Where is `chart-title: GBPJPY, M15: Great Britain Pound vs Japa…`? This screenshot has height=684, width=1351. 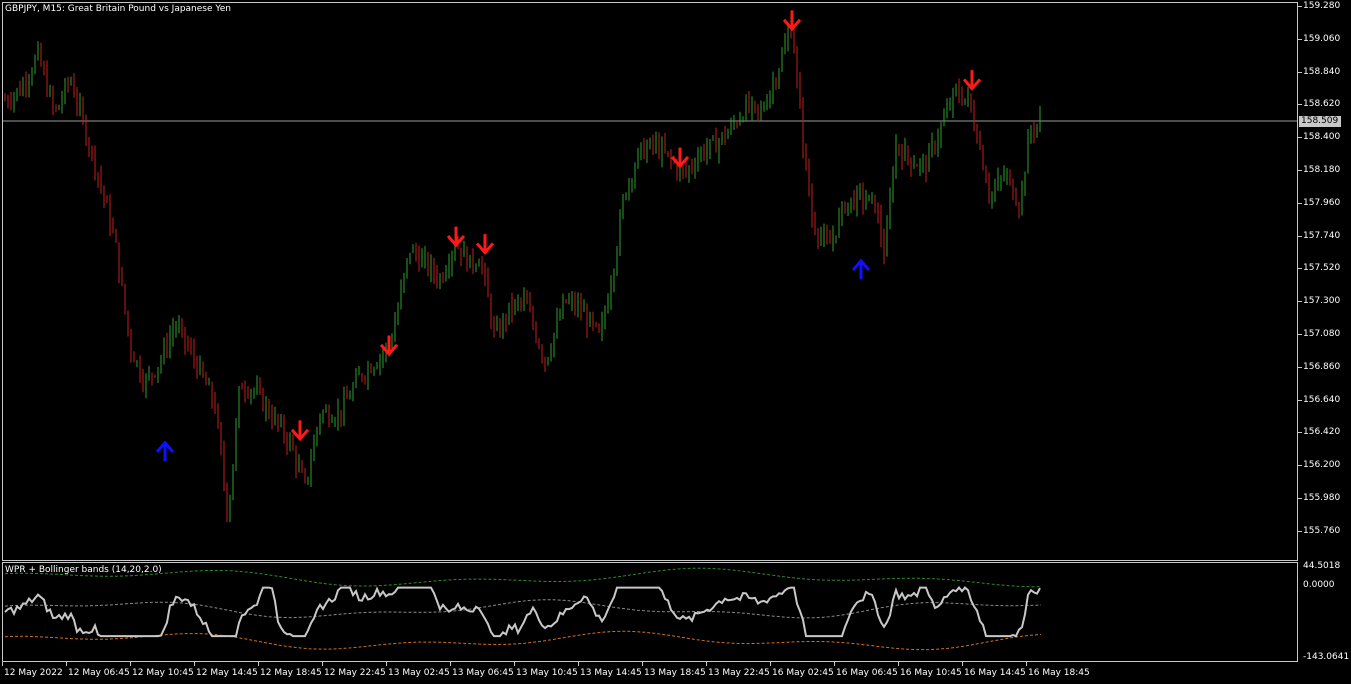 chart-title: GBPJPY, M15: Great Britain Pound vs Japa… is located at coordinates (118, 9).